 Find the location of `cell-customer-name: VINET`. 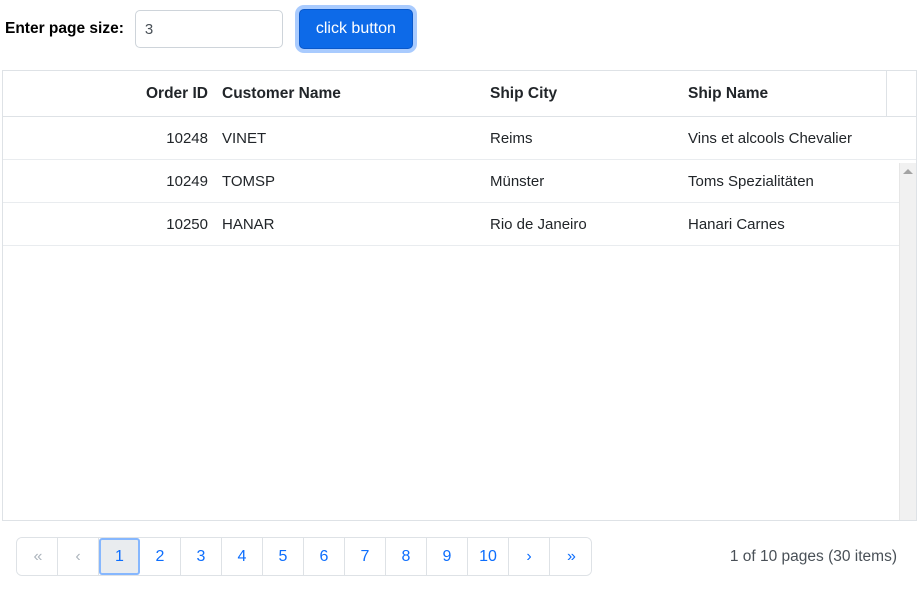

cell-customer-name: VINET is located at coordinates (244, 138).